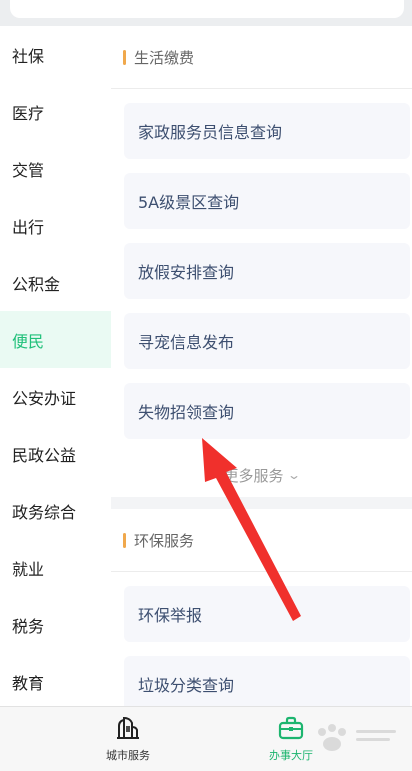 The image size is (412, 771). Describe the element at coordinates (207, 9) in the screenshot. I see `search-box` at that location.